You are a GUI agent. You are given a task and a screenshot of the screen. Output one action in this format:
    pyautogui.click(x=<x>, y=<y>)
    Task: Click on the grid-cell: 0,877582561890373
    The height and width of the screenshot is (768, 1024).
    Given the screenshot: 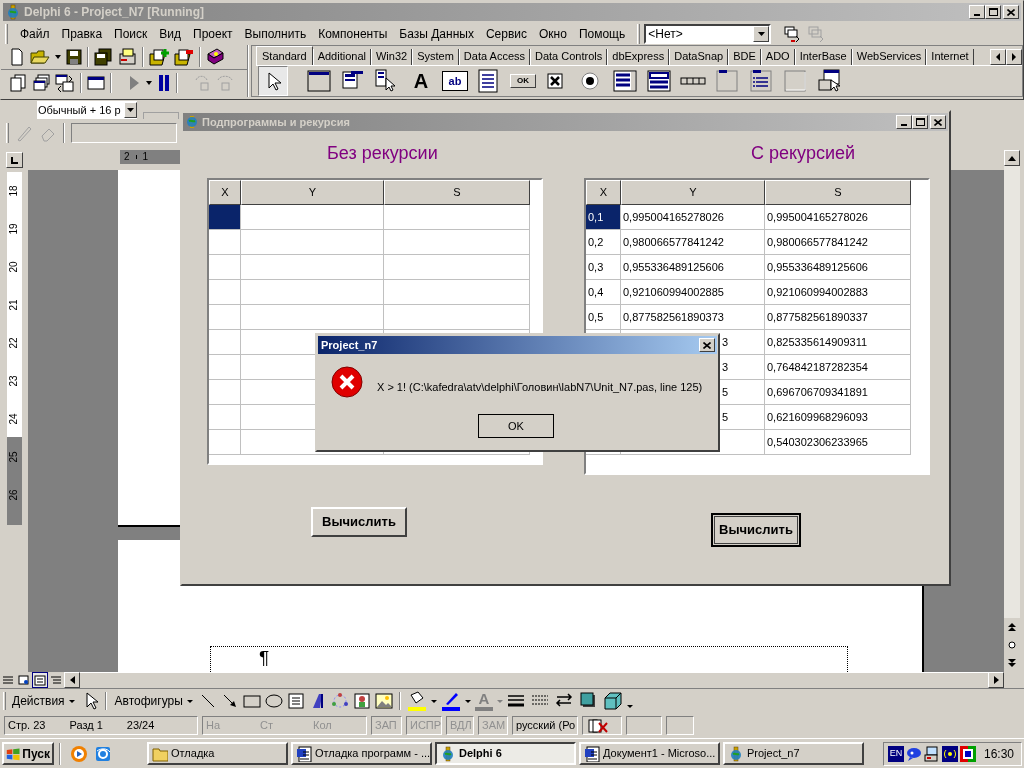 What is the action you would take?
    pyautogui.click(x=693, y=317)
    